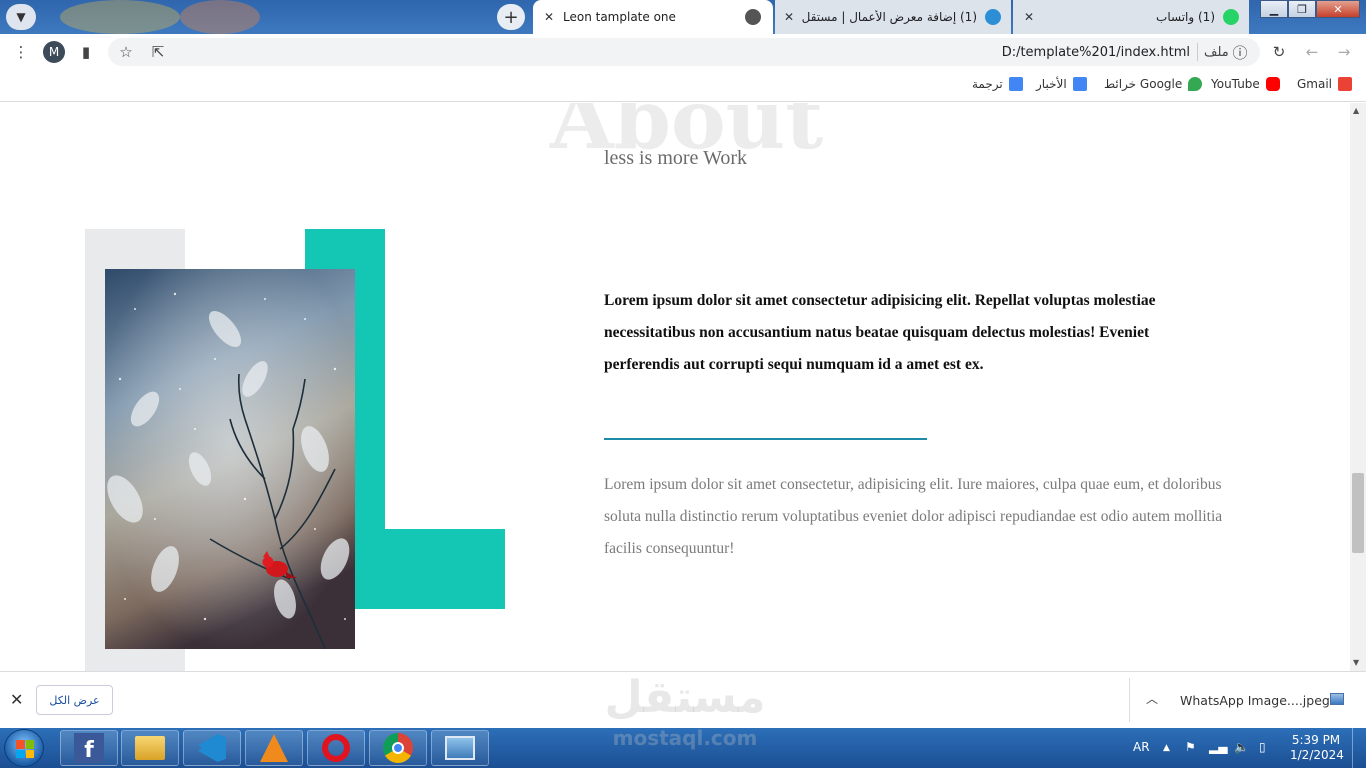 Image resolution: width=1366 pixels, height=768 pixels. I want to click on avatar: M, so click(54, 52).